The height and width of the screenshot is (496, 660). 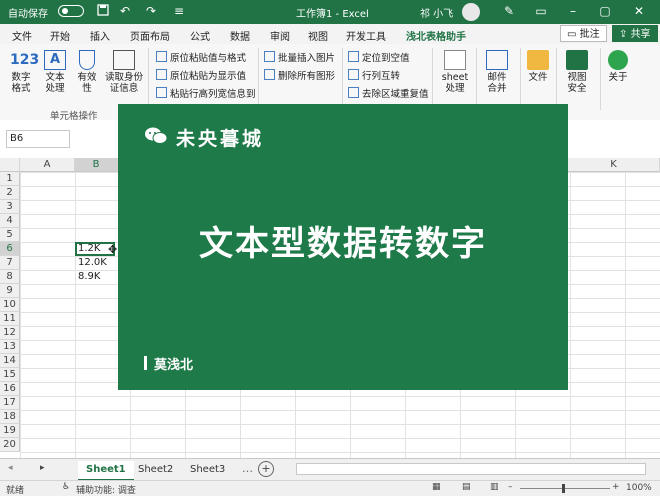 I want to click on chat-icon, so click(x=618, y=60).